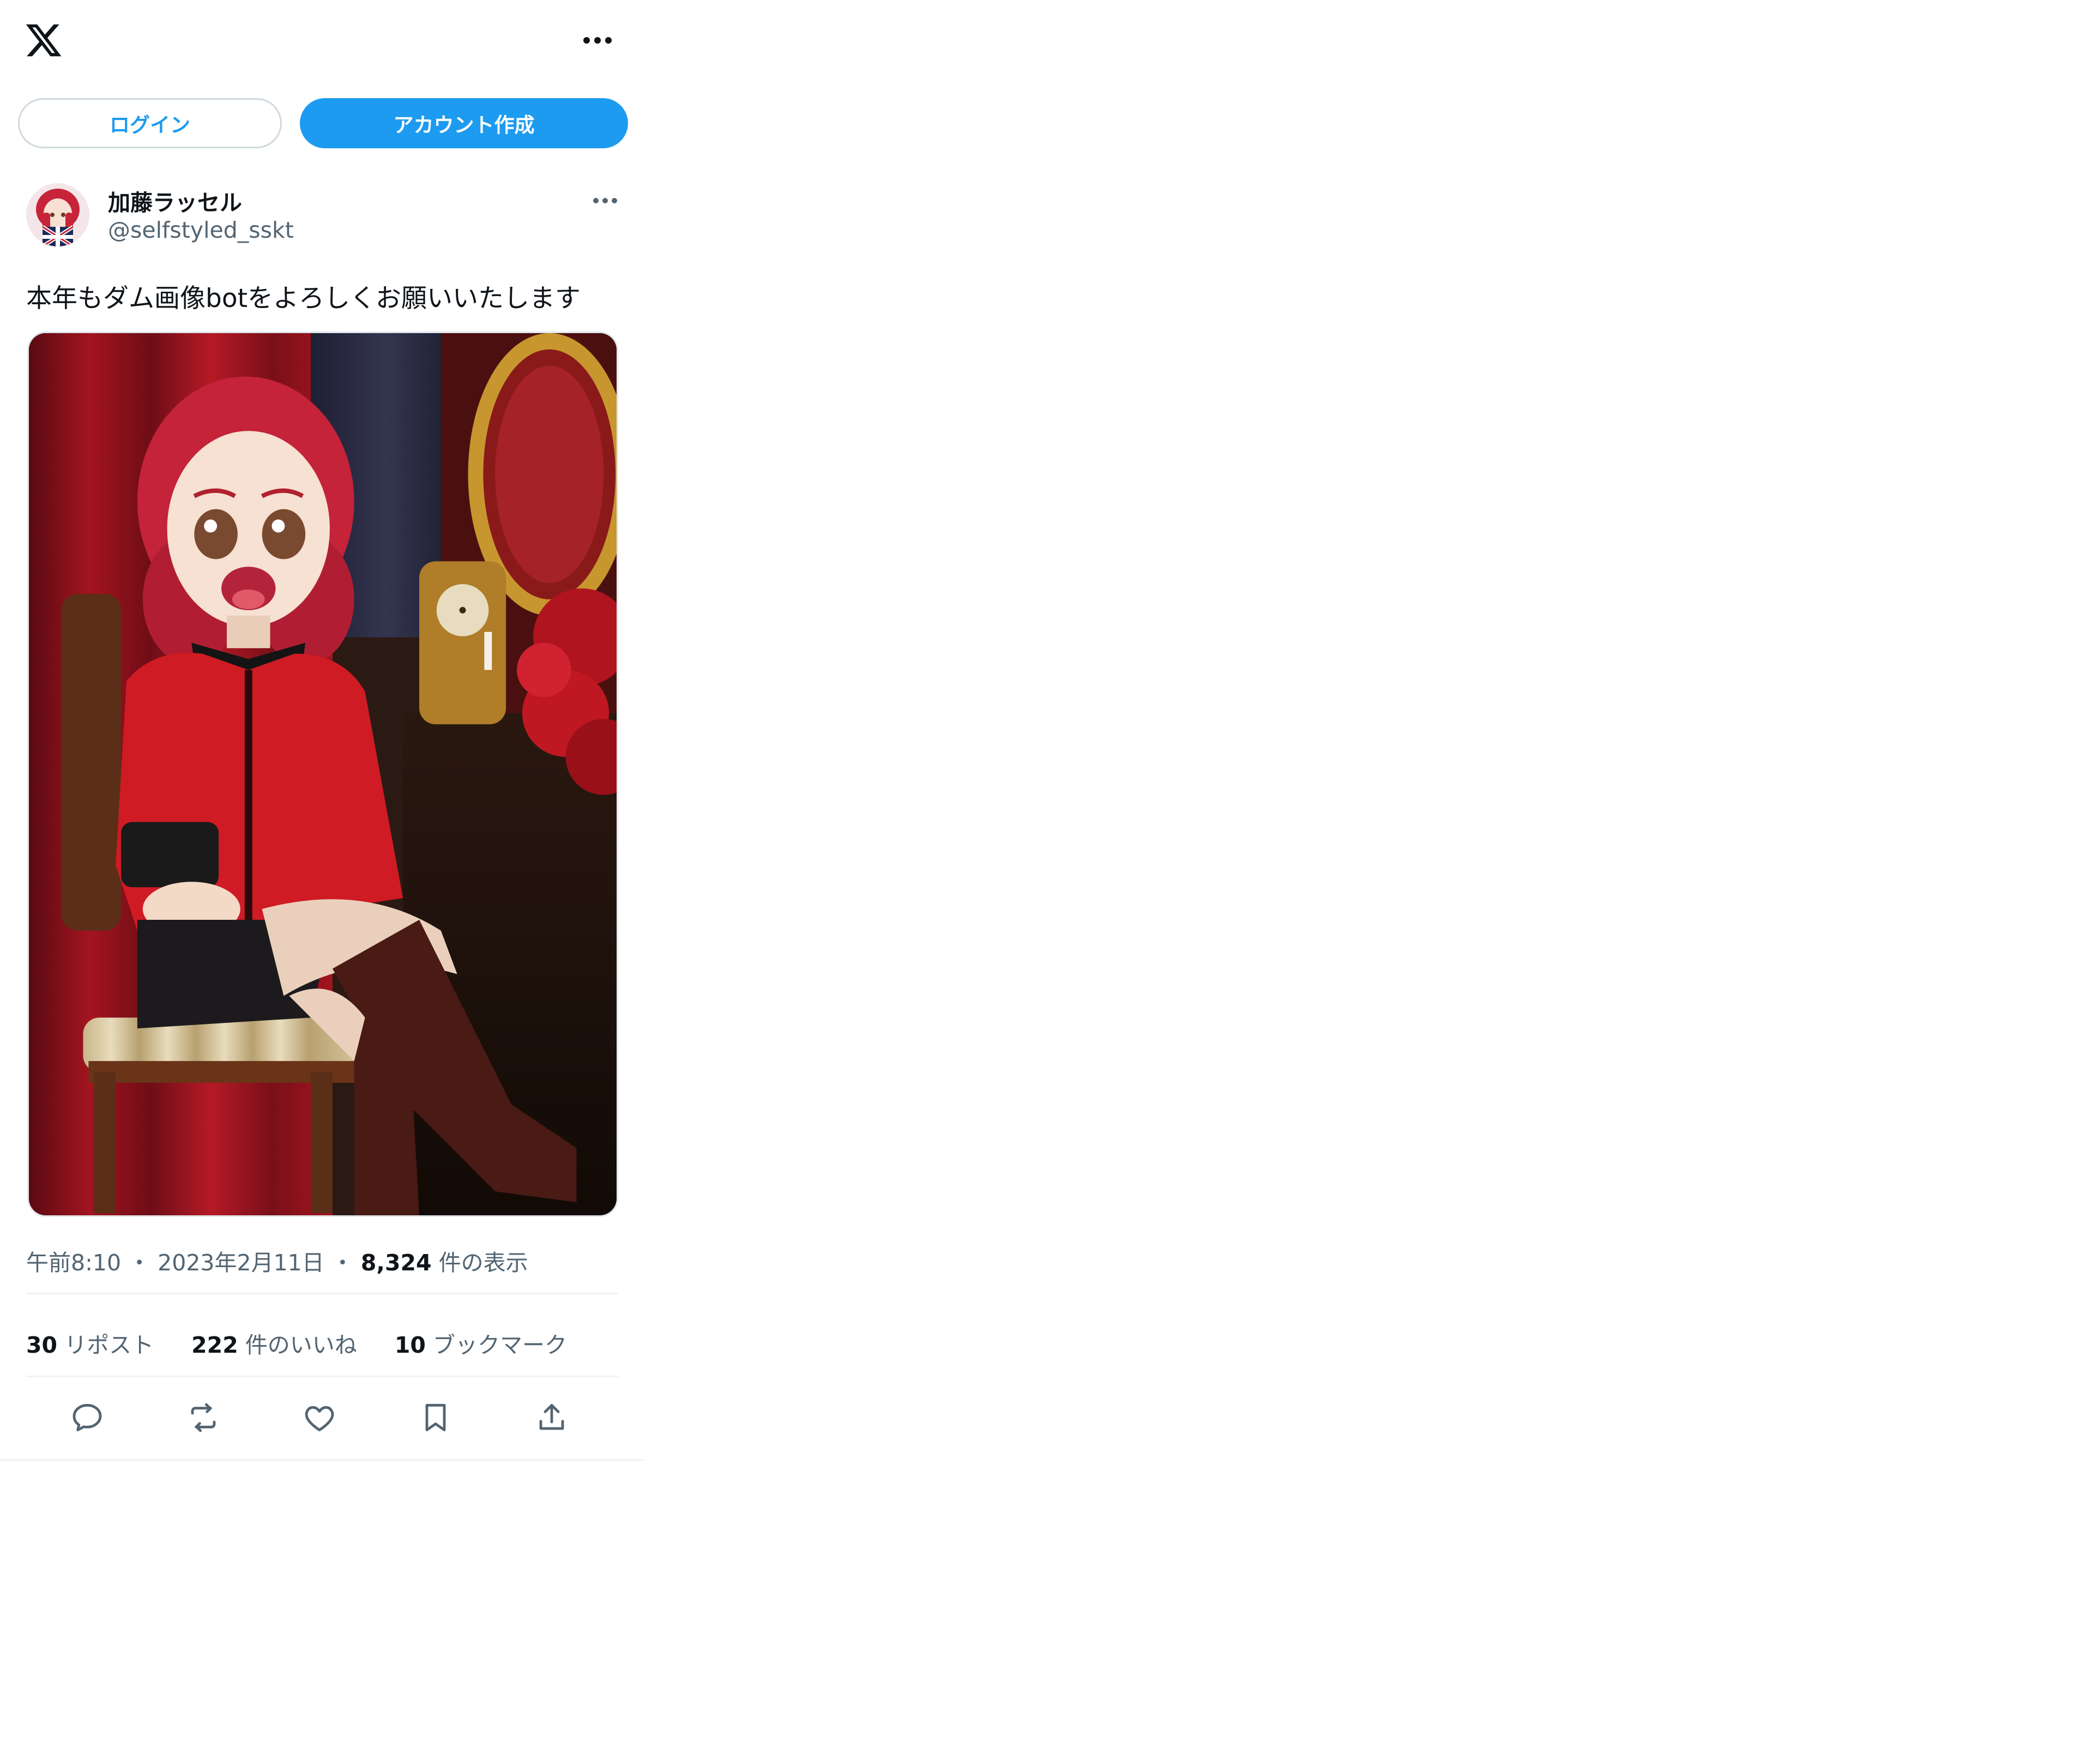  I want to click on top-bar, so click(321, 41).